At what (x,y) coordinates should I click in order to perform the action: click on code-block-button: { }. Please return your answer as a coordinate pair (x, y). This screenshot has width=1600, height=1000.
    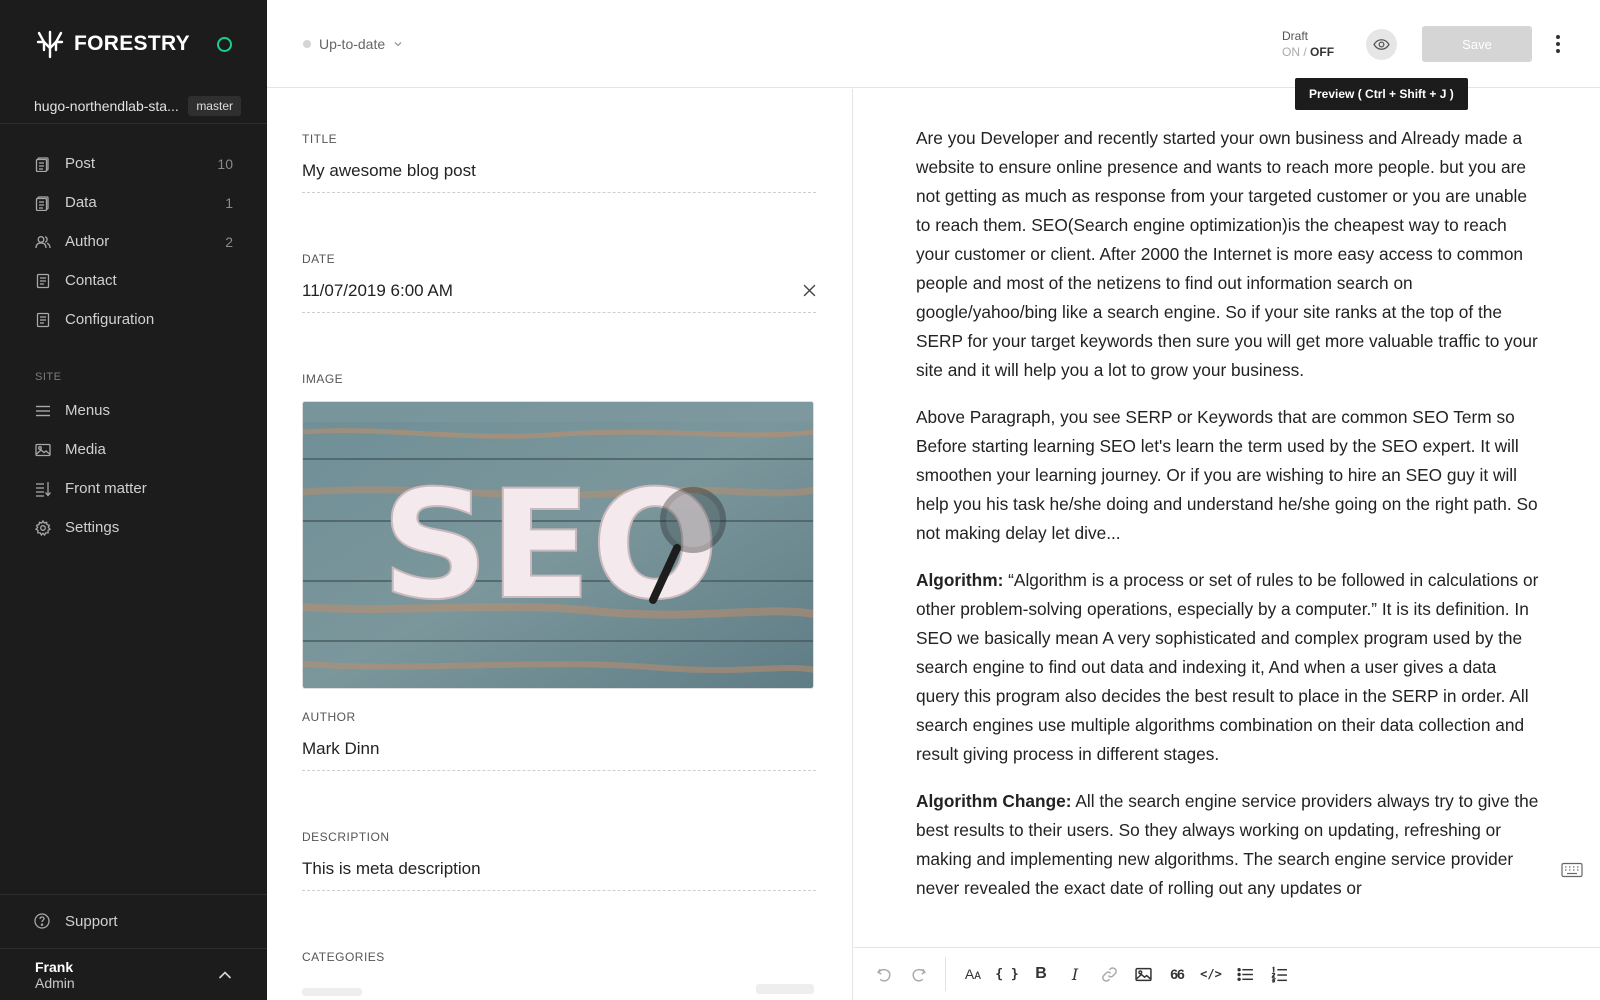
    Looking at the image, I should click on (1007, 974).